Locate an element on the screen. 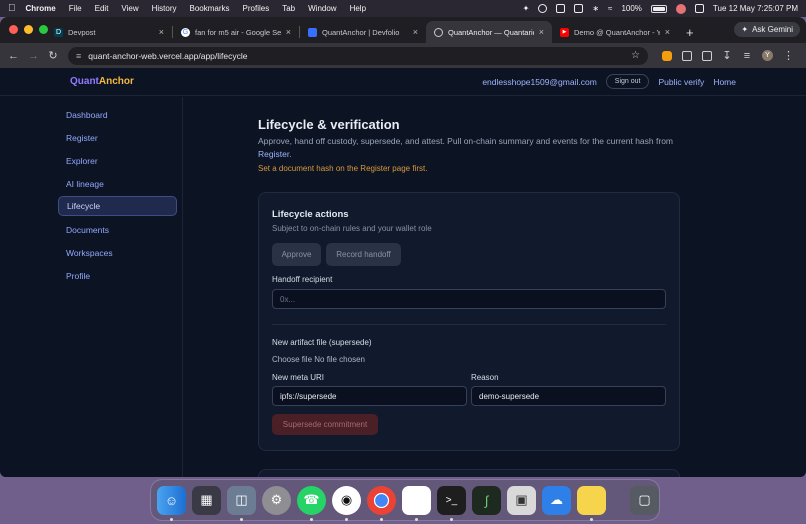  control-center-icon is located at coordinates (699, 8).